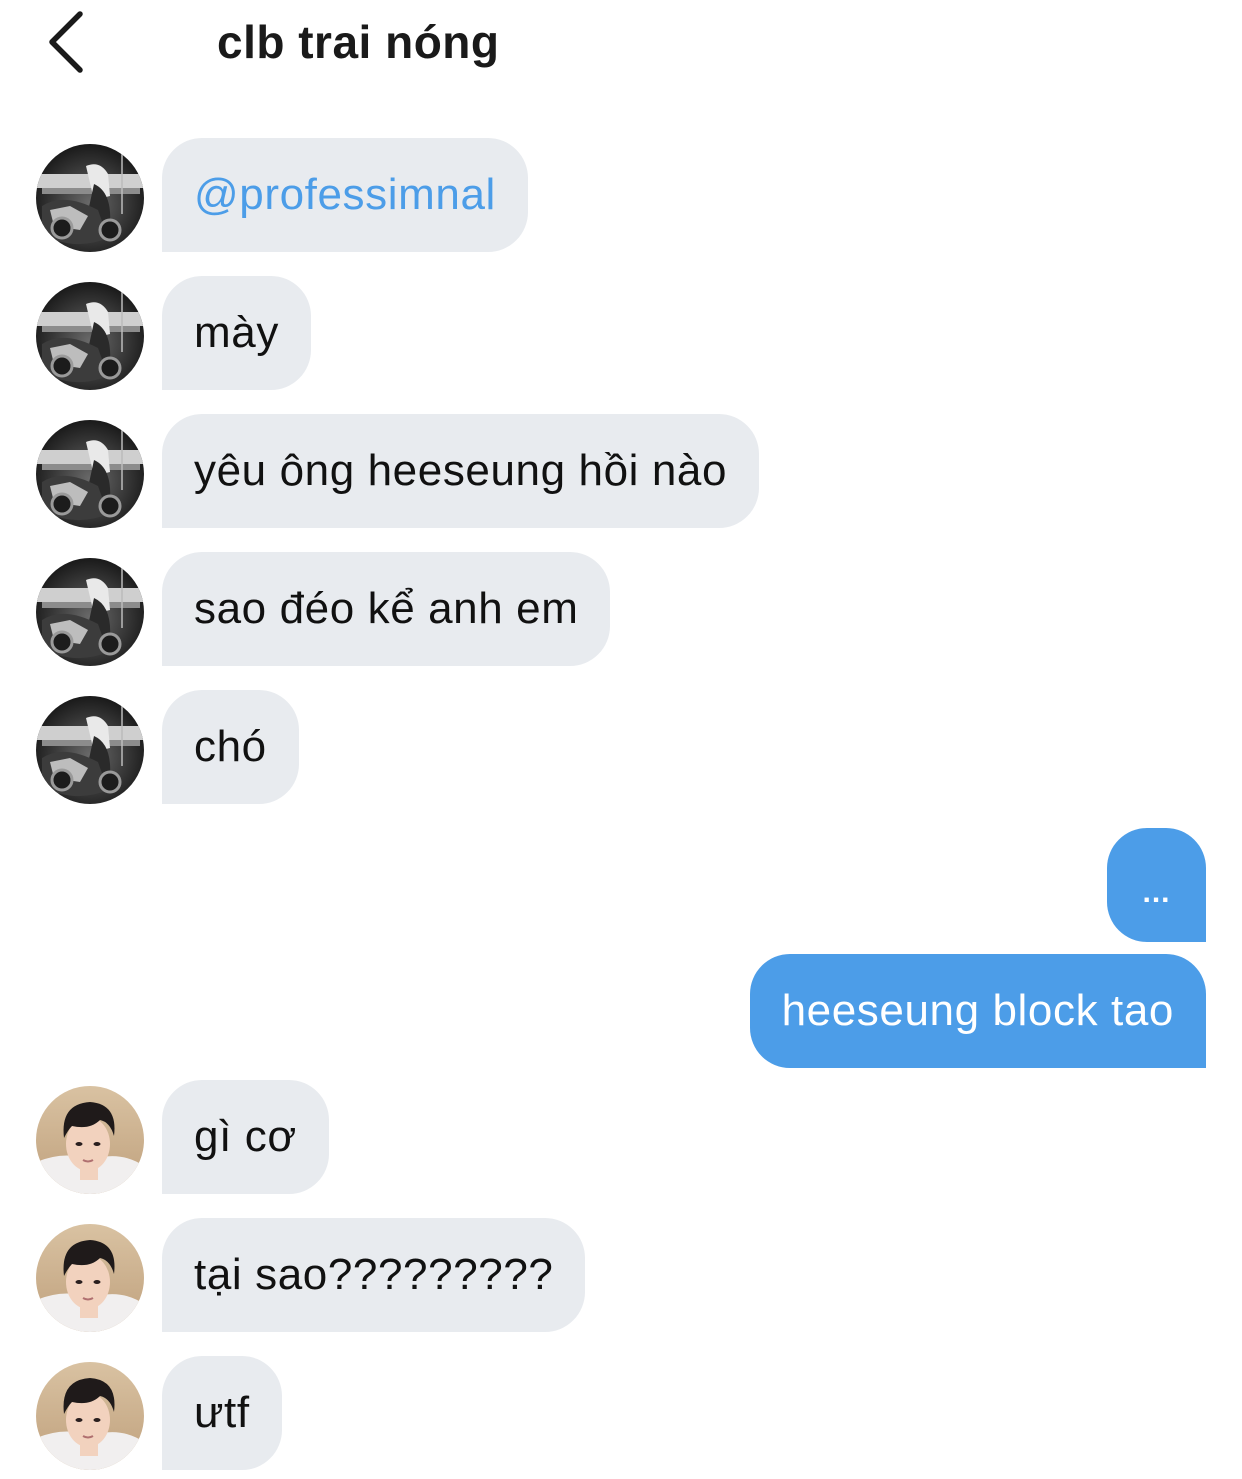  What do you see at coordinates (621, 1413) in the screenshot?
I see `message-row: ưtf` at bounding box center [621, 1413].